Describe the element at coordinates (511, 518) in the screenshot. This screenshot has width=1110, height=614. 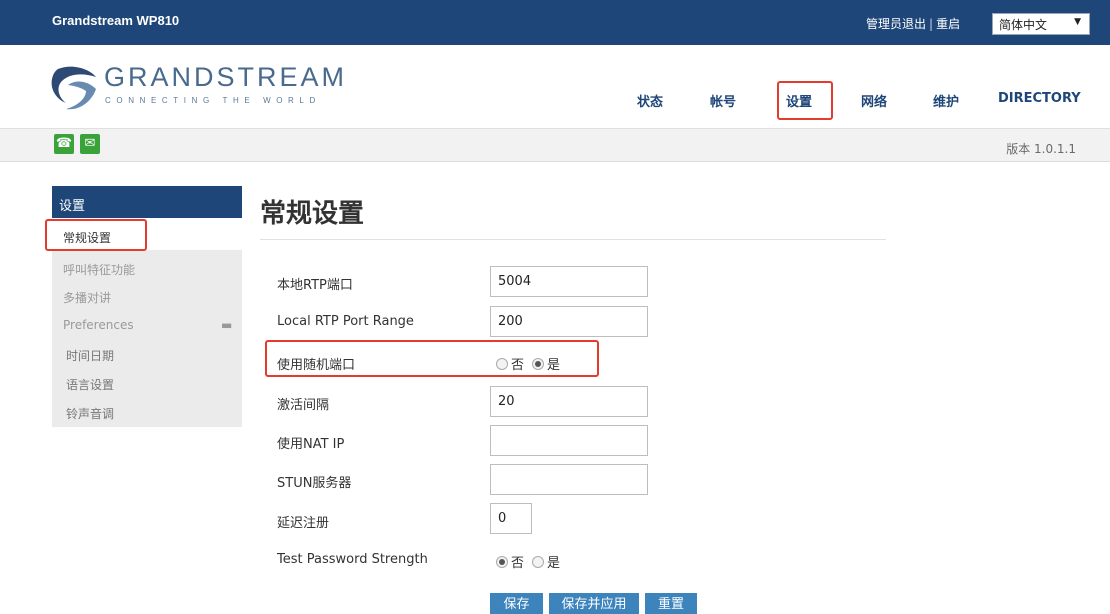
I see `delay-register-input: 0` at that location.